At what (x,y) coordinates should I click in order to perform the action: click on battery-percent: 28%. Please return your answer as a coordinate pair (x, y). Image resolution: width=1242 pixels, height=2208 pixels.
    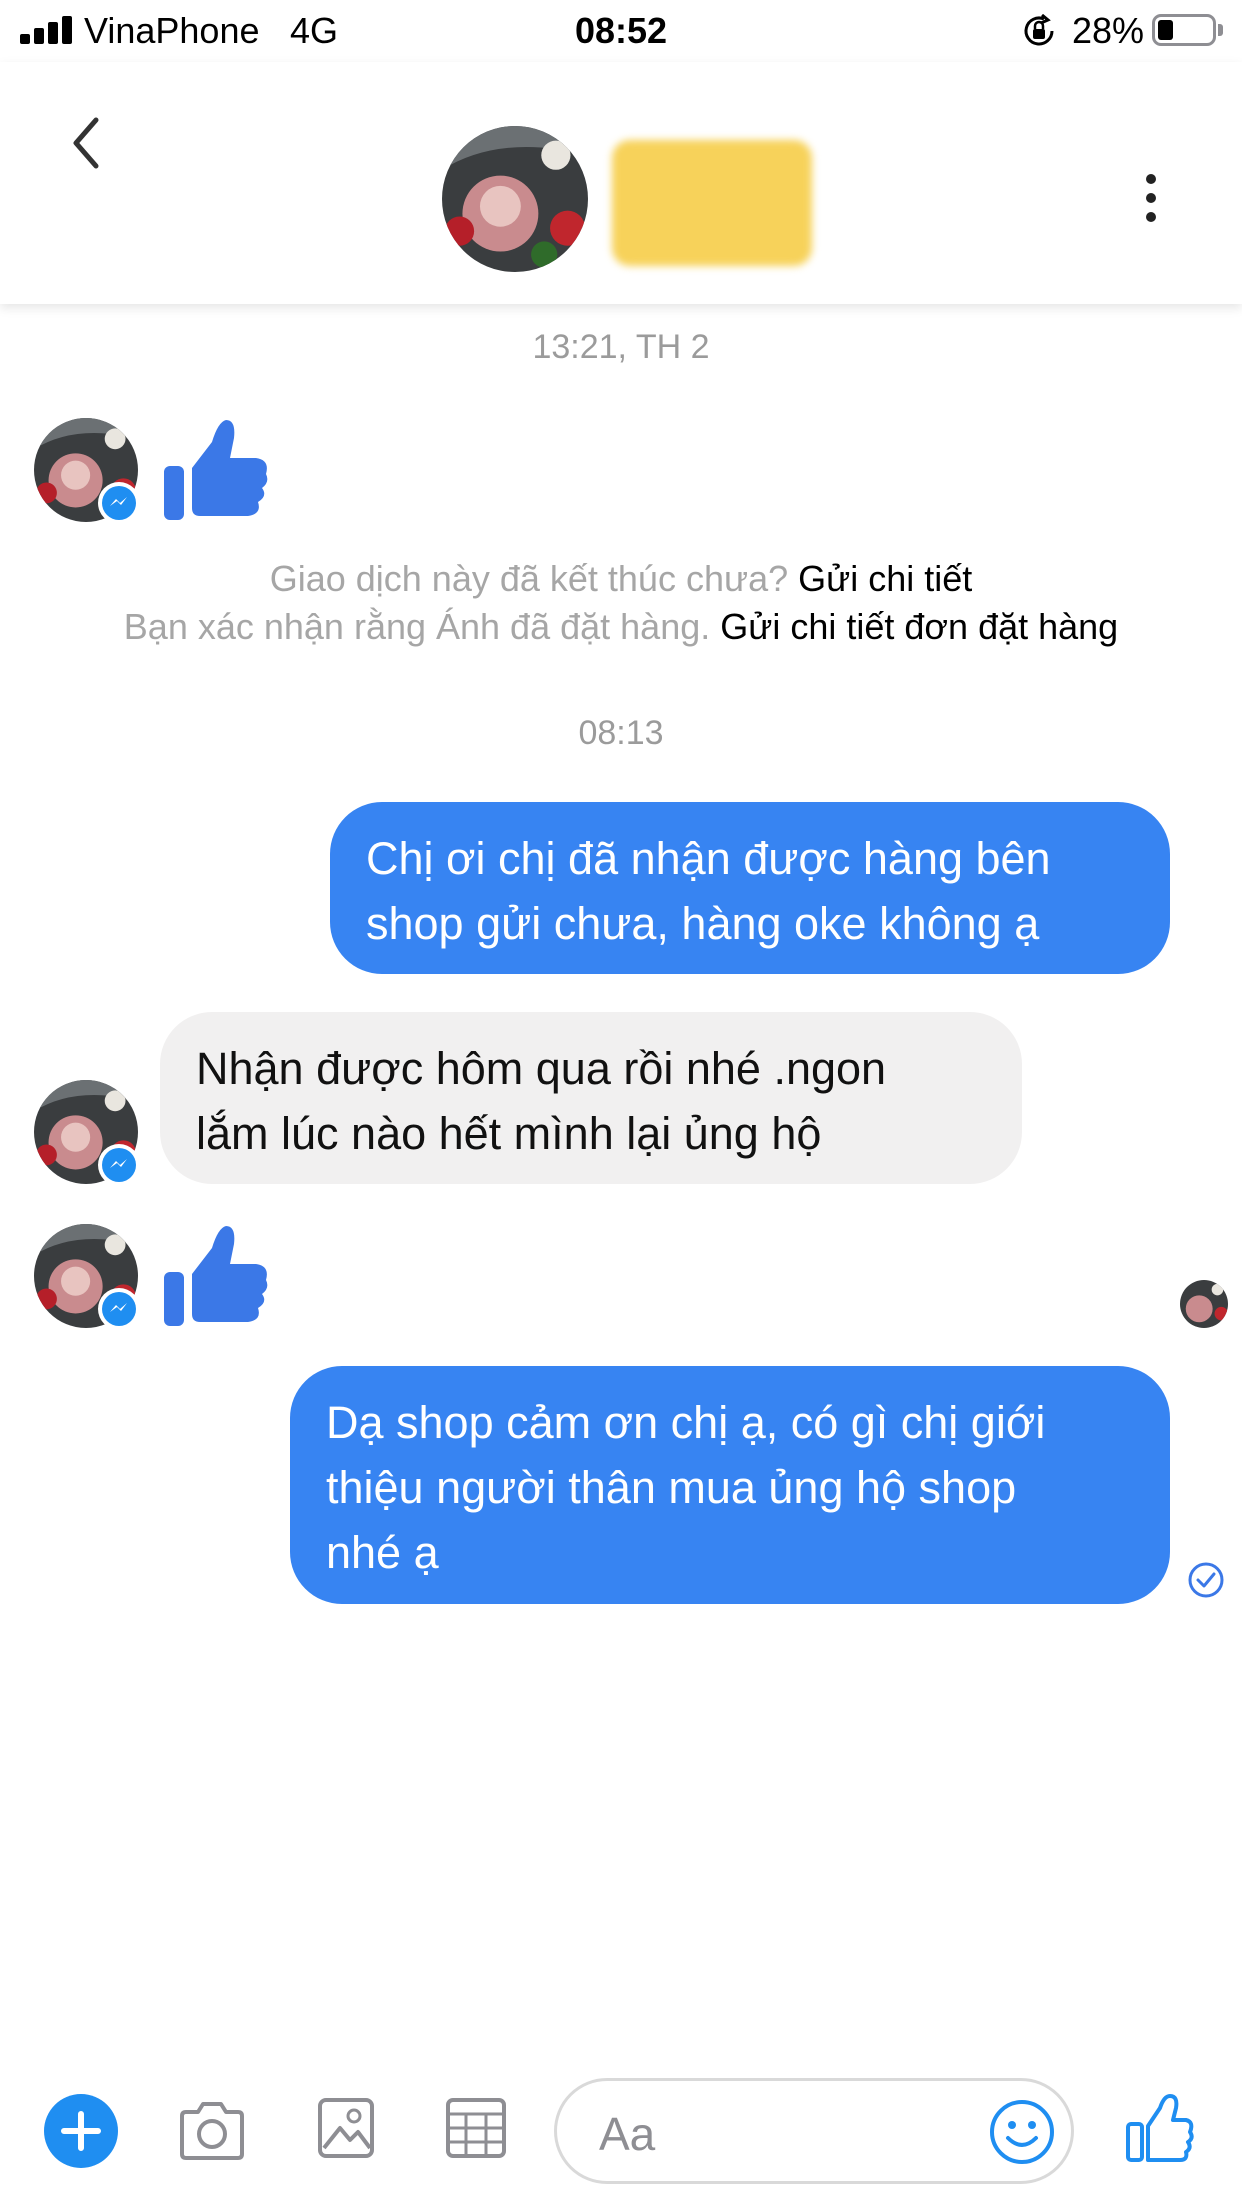
    Looking at the image, I should click on (1108, 30).